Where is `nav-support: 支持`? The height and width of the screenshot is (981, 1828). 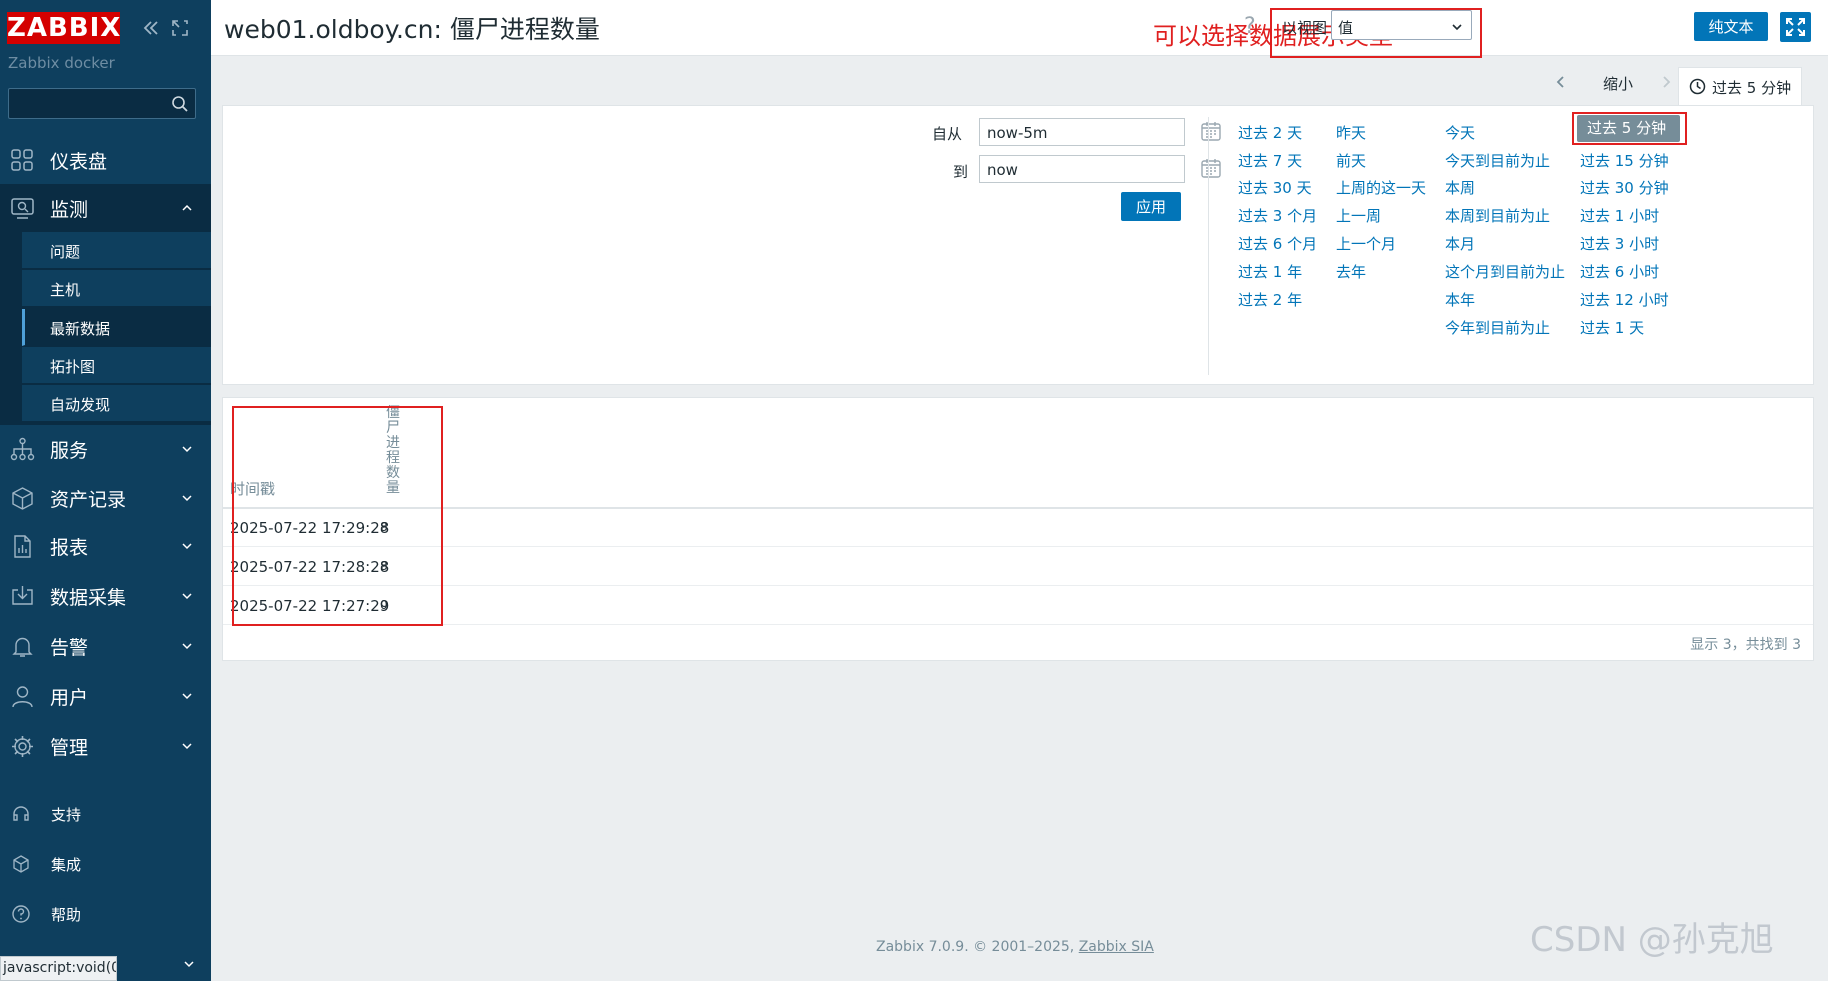
nav-support: 支持 is located at coordinates (105, 814).